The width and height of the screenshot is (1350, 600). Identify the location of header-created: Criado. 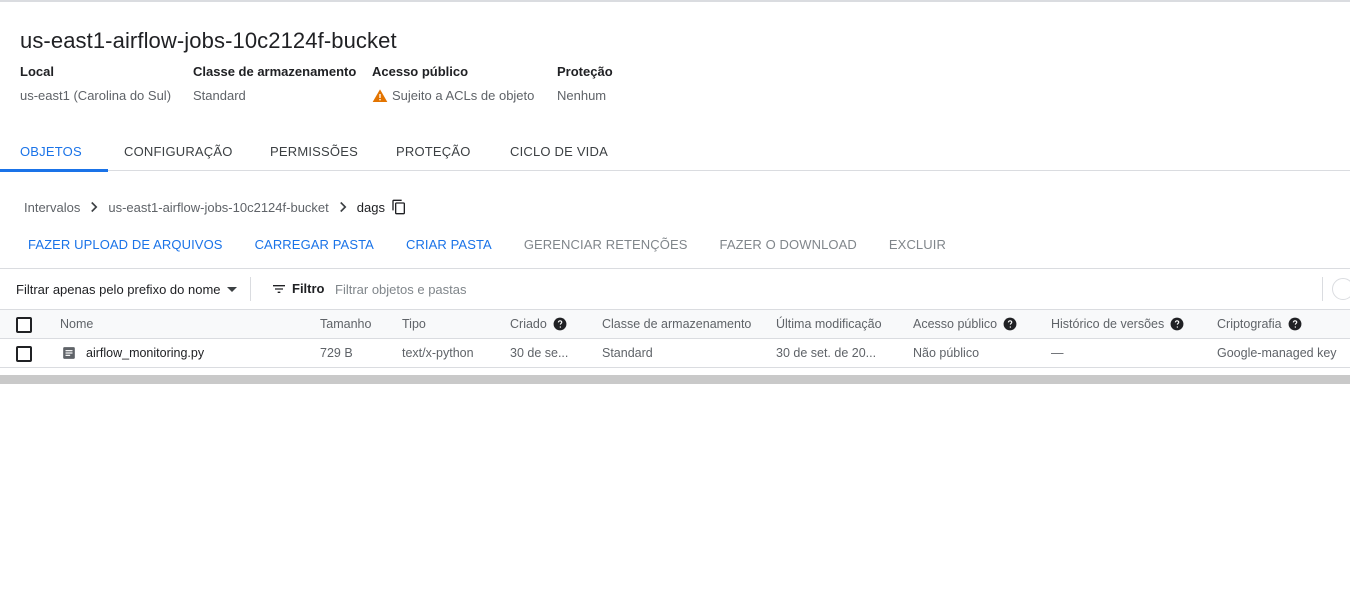
(538, 324).